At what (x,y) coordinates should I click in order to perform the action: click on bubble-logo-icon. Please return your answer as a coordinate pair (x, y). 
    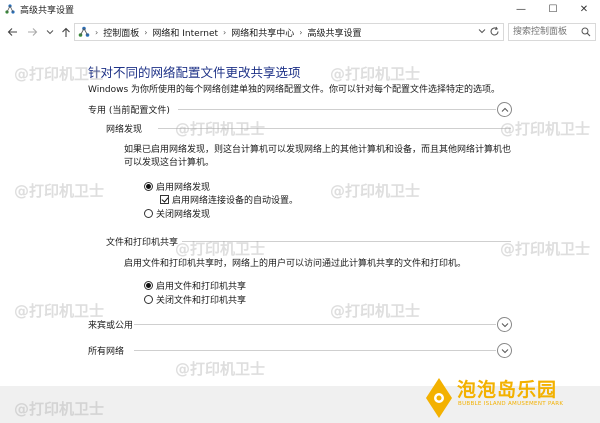
    Looking at the image, I should click on (439, 398).